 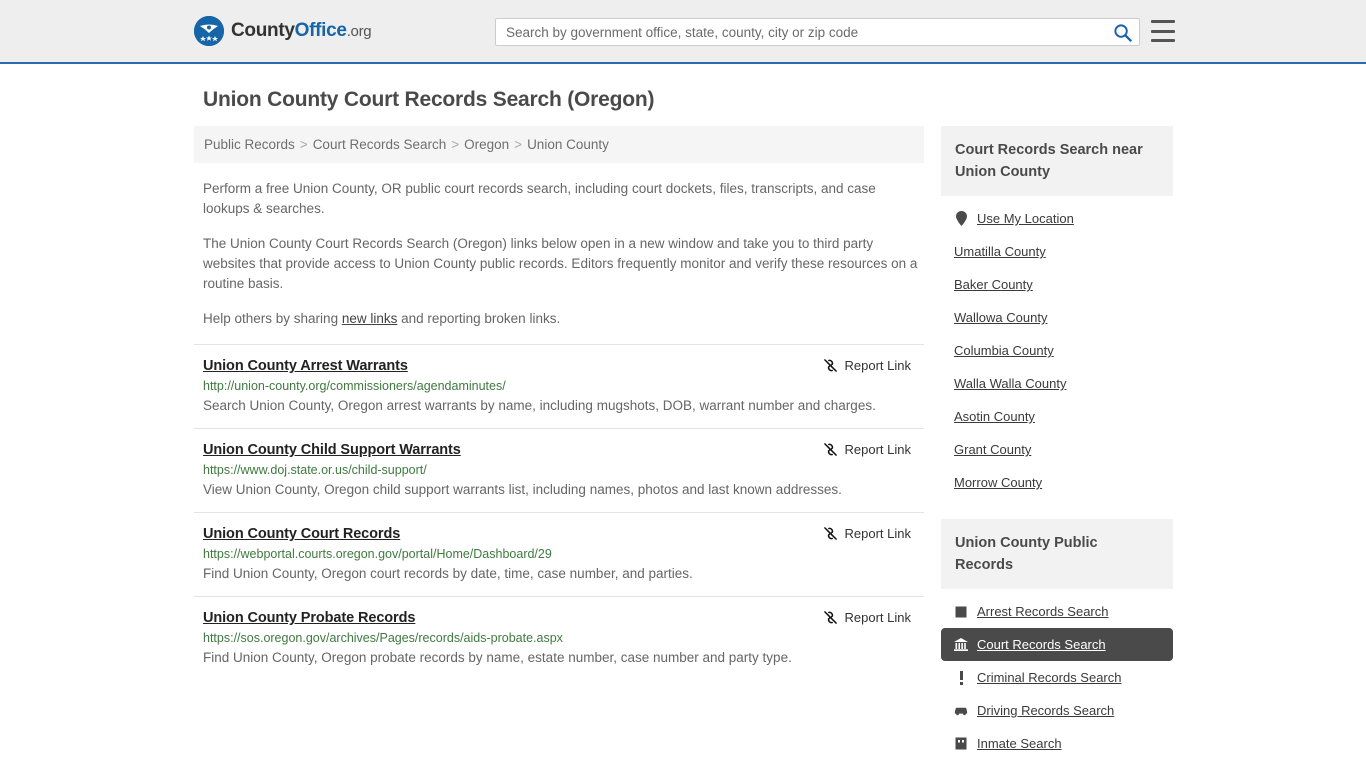 I want to click on sidebar-public-records-link: Court Records Search, so click(x=1041, y=644).